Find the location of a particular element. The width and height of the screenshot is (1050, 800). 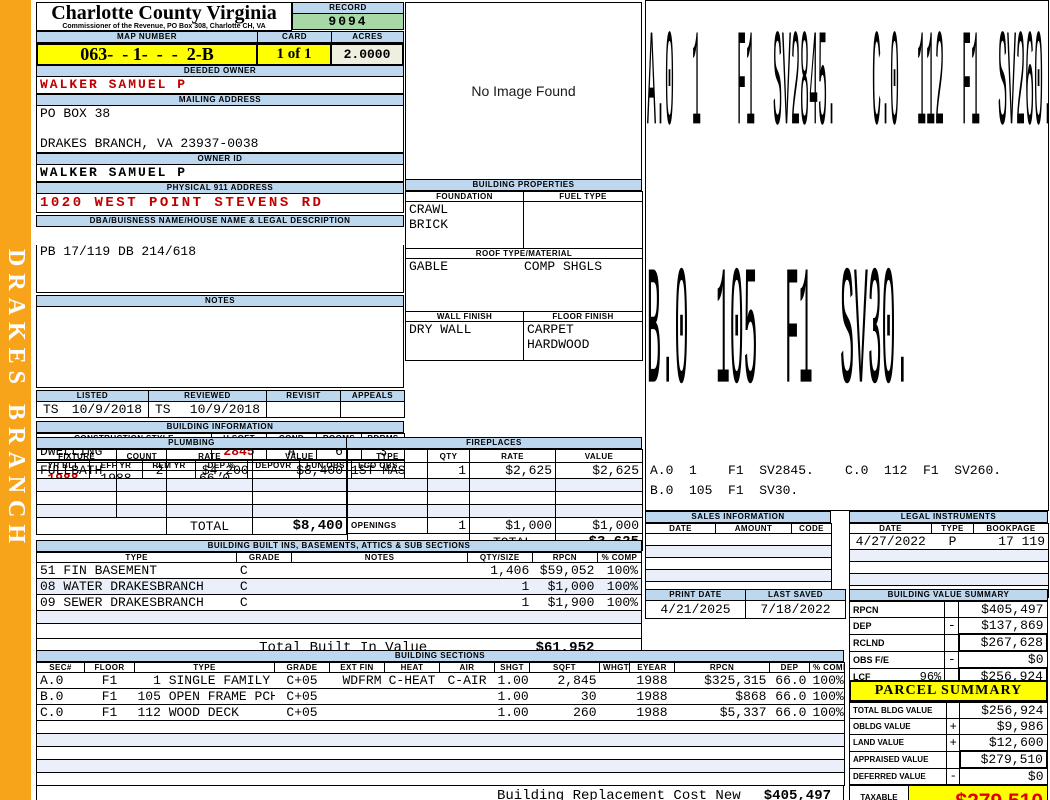

sketch-vector-line-1-large: A.0 1 F1 SV2845. C.0 112 F1 SV260. is located at coordinates (848, 91).